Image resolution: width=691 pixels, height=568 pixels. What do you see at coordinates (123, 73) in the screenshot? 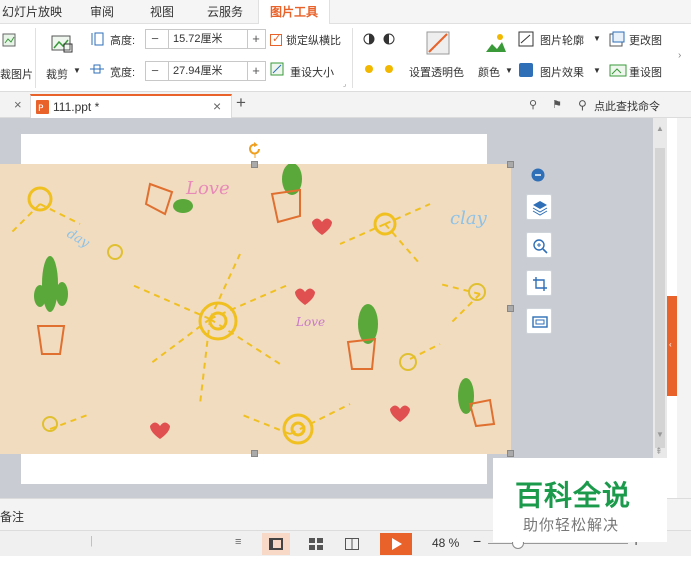
I see `width-label: 宽度:` at bounding box center [123, 73].